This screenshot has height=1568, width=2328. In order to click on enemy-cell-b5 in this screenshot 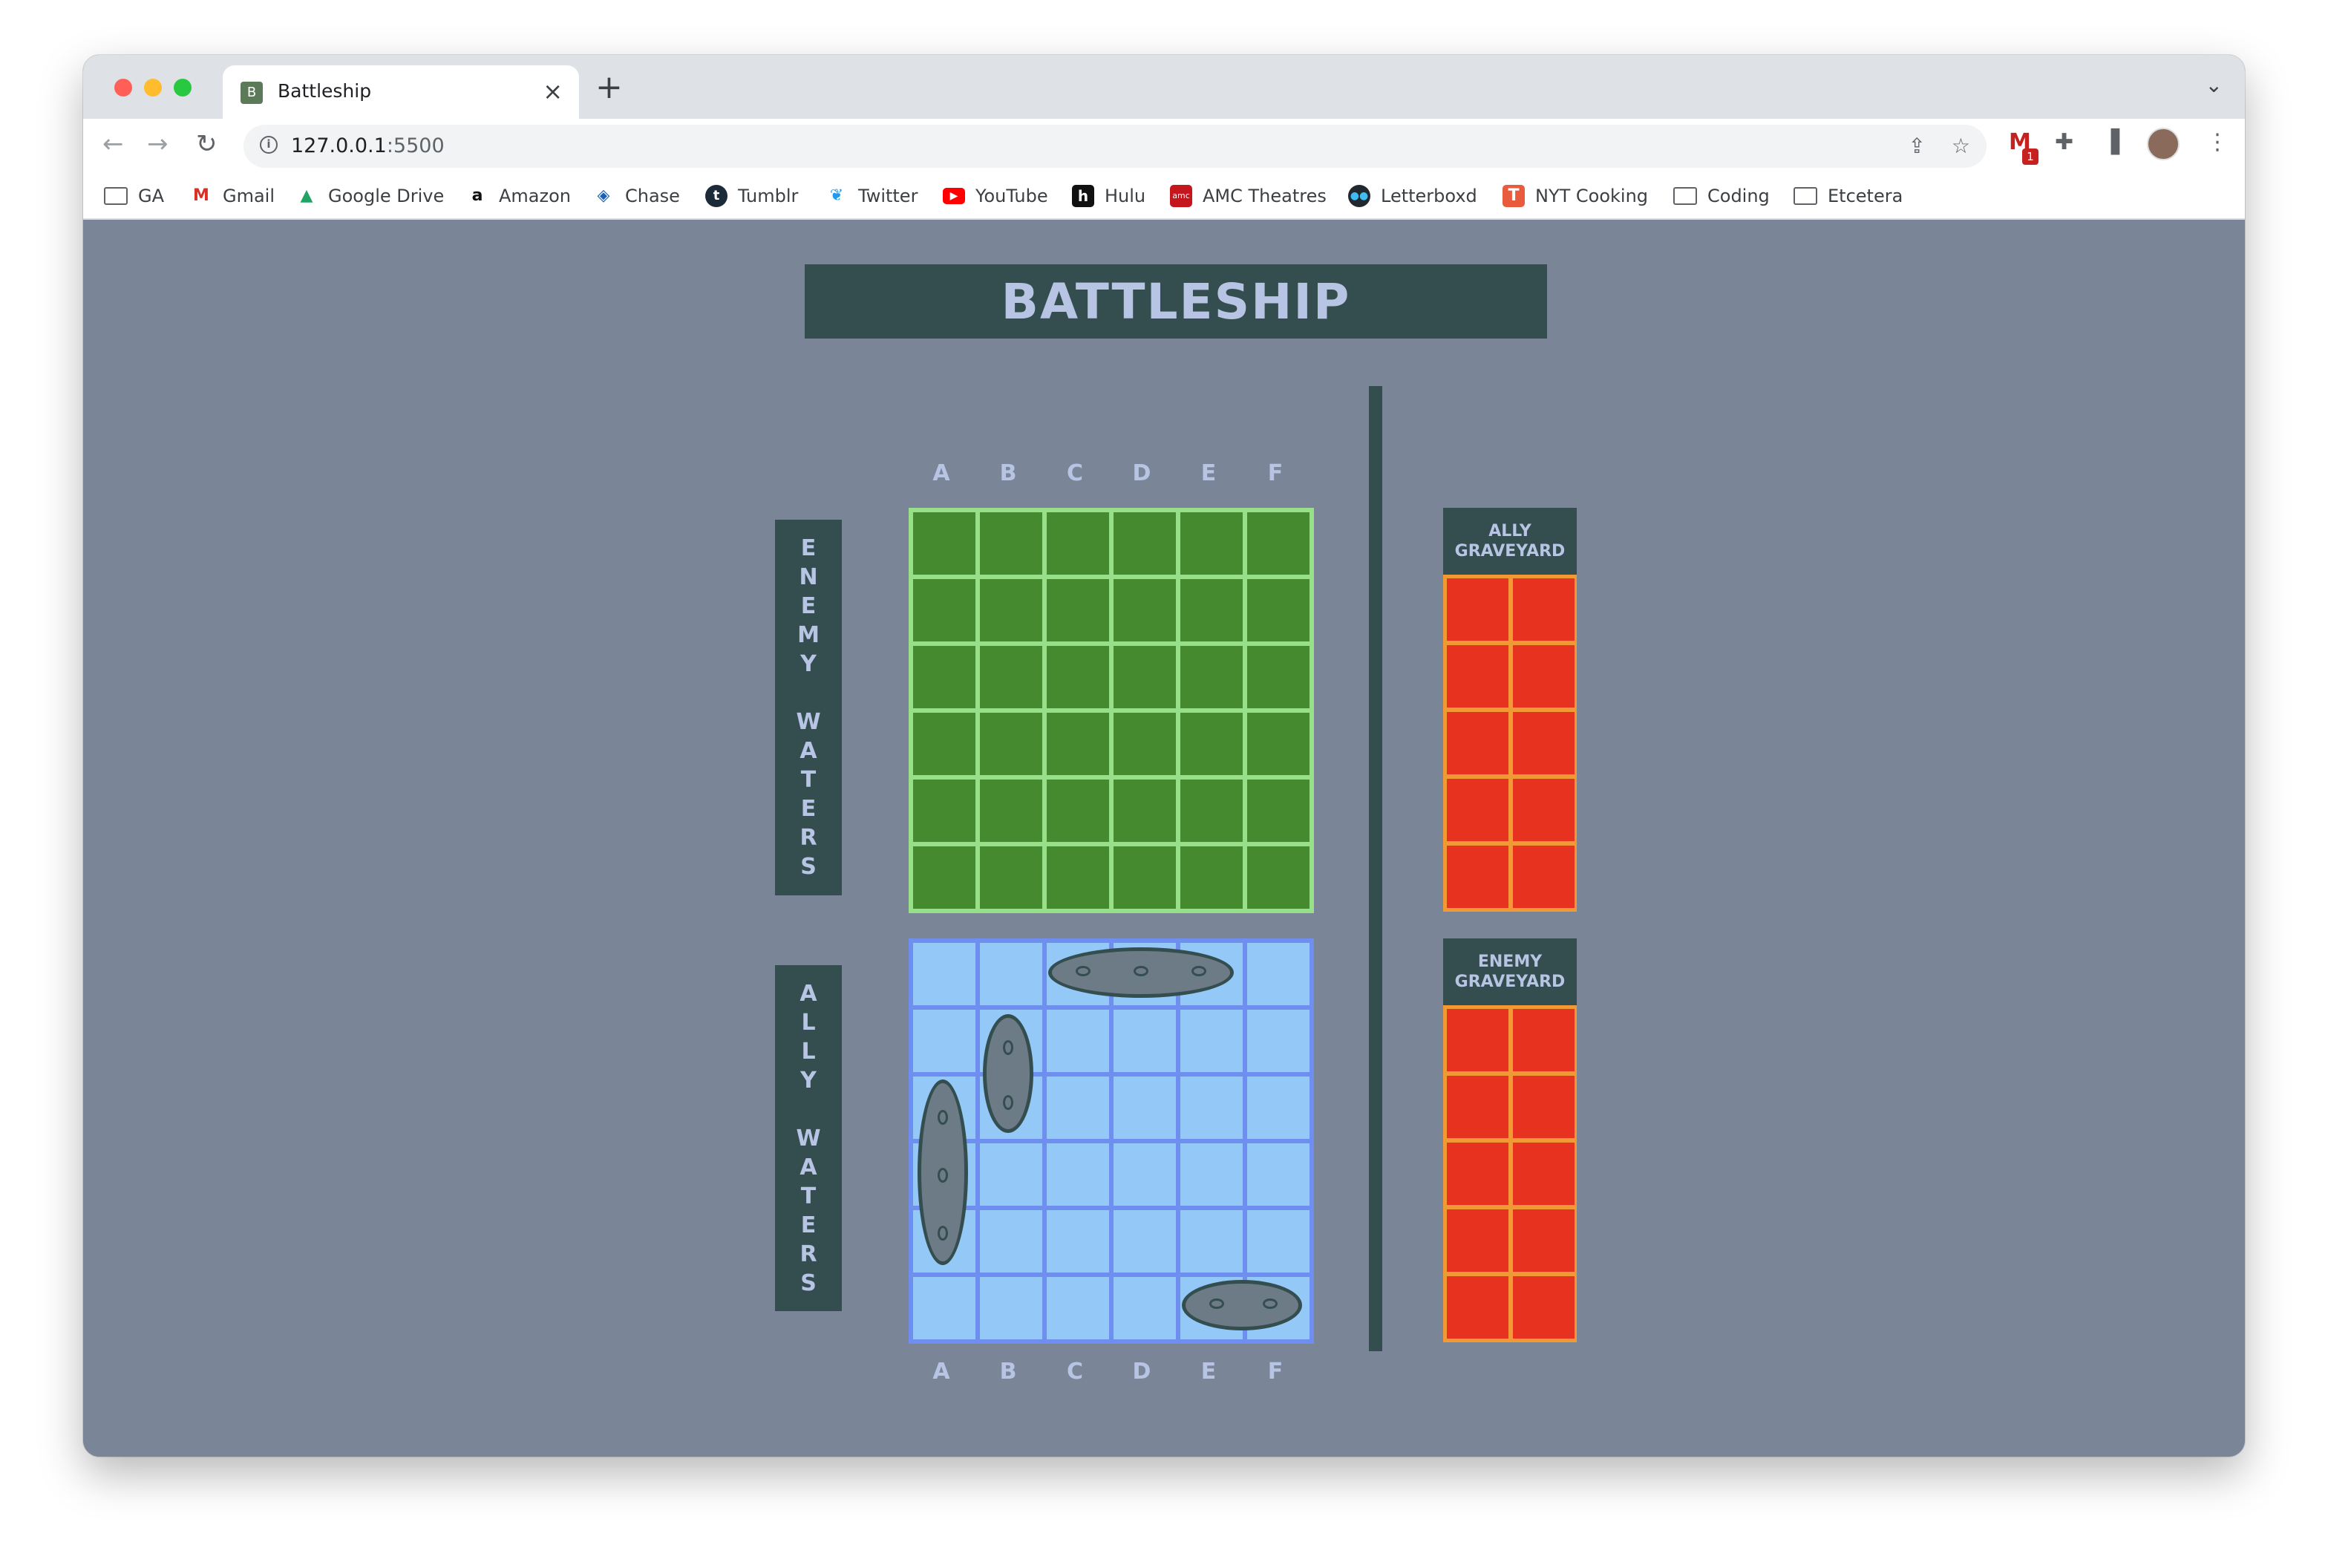, I will do `click(1011, 811)`.